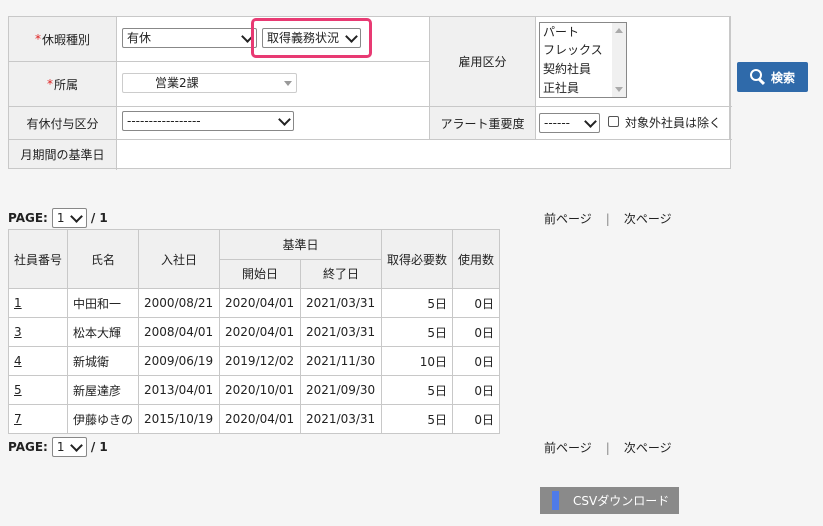 The height and width of the screenshot is (526, 823). What do you see at coordinates (417, 259) in the screenshot?
I see `col-required: 取得必要数` at bounding box center [417, 259].